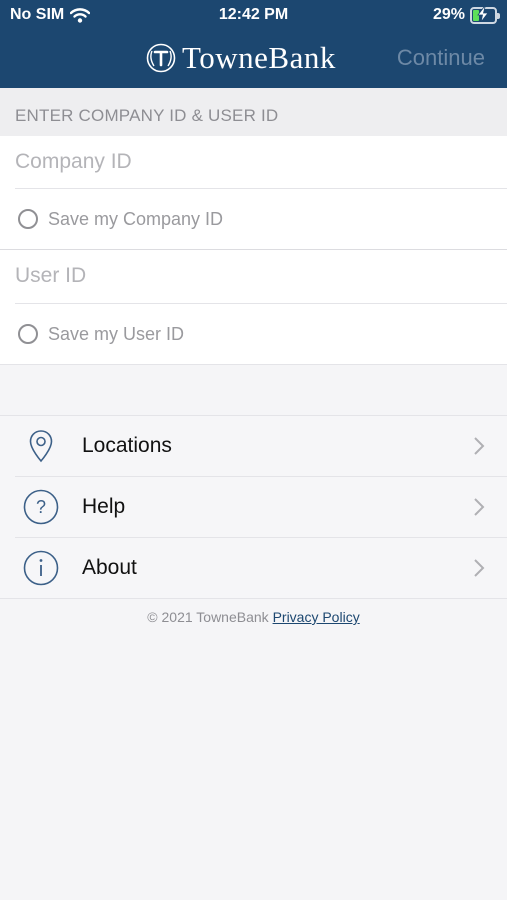 This screenshot has height=900, width=507. I want to click on privacy-policy-link: Privacy Policy, so click(316, 617).